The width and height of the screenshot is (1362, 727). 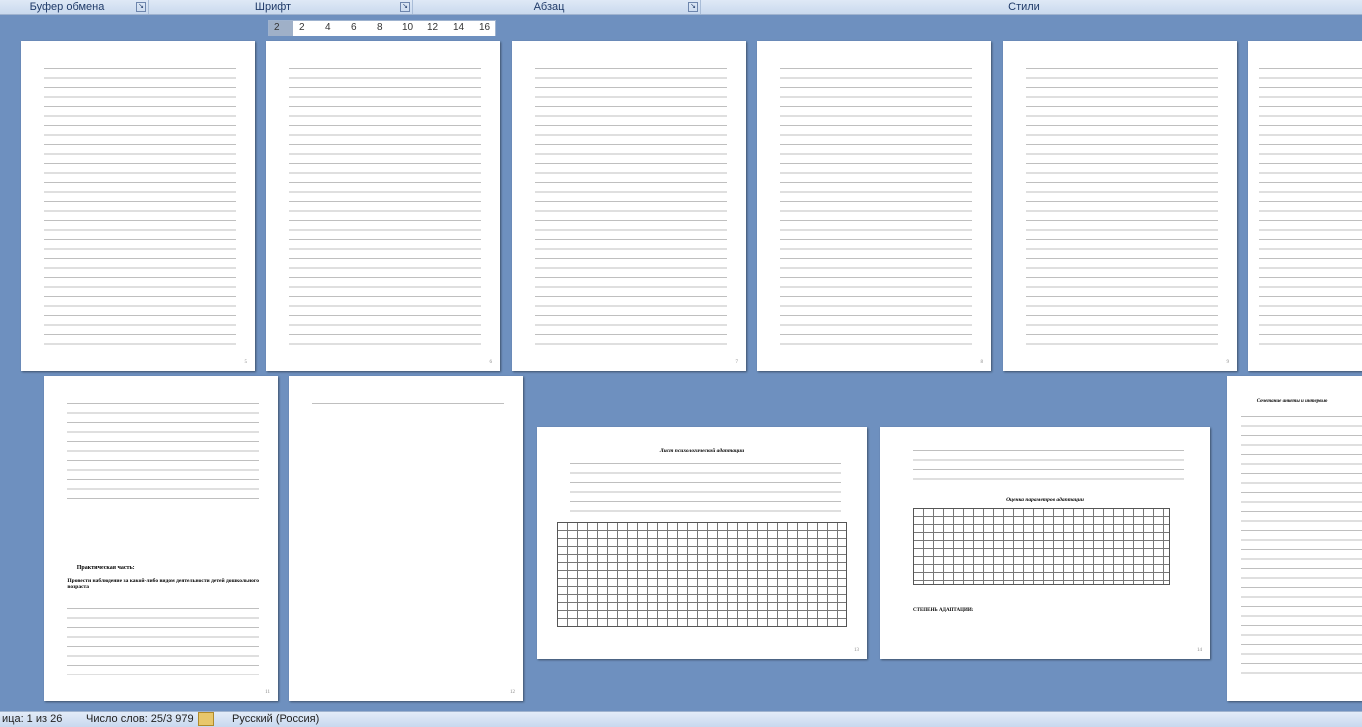 I want to click on adaptation-table, so click(x=702, y=574).